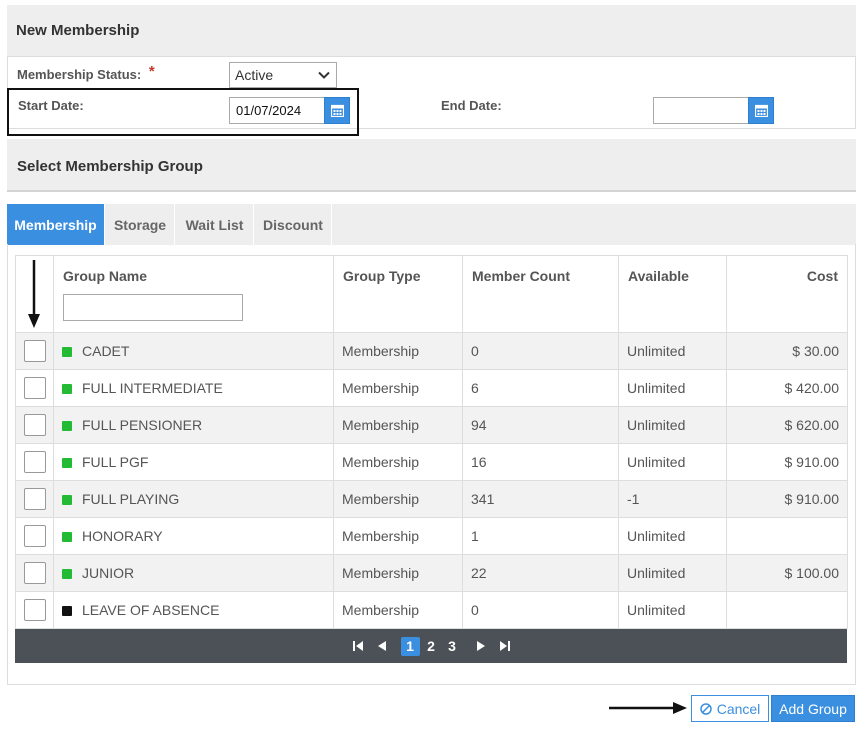  Describe the element at coordinates (56, 224) in the screenshot. I see `tab-membership: Membership` at that location.